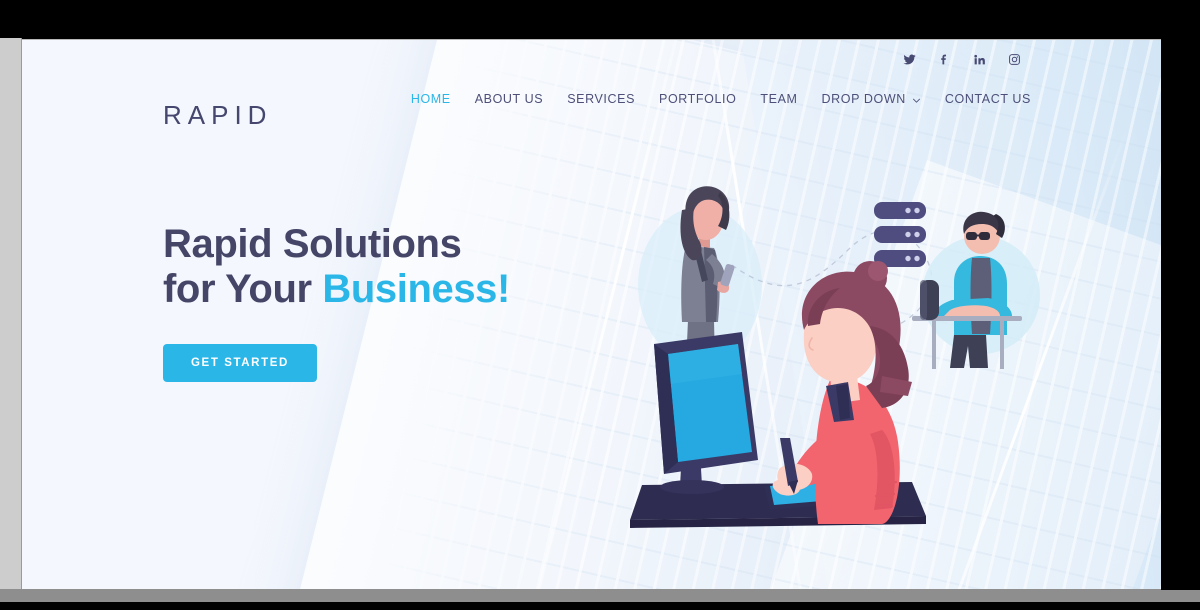  Describe the element at coordinates (416, 288) in the screenshot. I see `headline-accent: Business!` at that location.